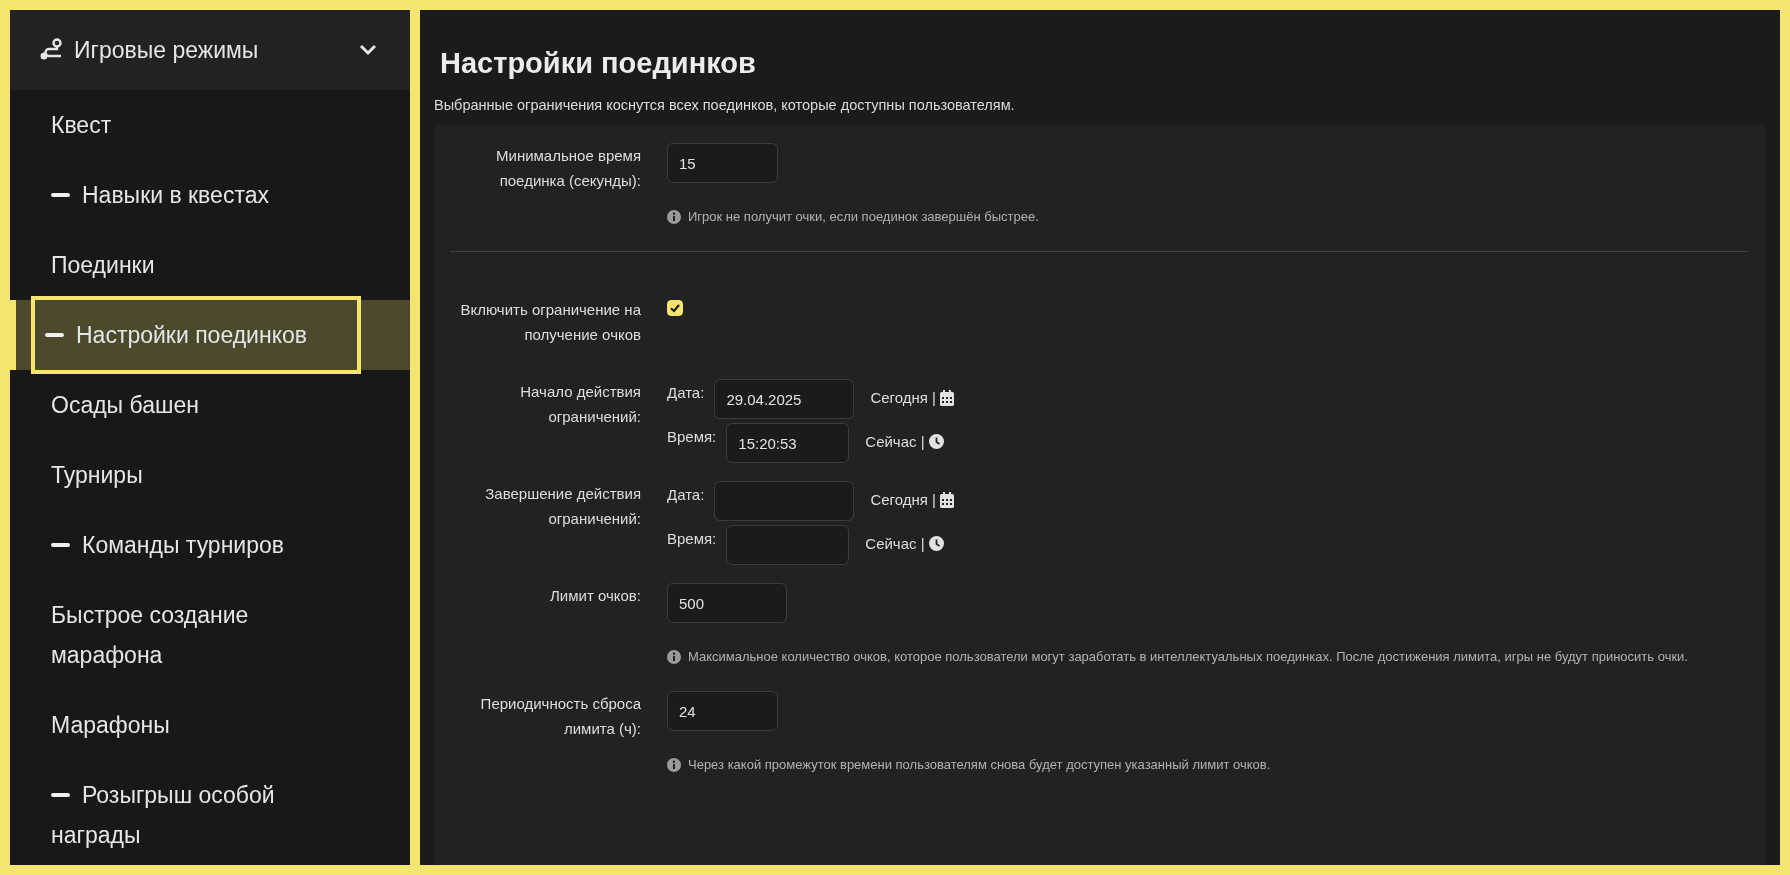  Describe the element at coordinates (201, 812) in the screenshot. I see `nav-item: Розыгрыш особой награды` at that location.